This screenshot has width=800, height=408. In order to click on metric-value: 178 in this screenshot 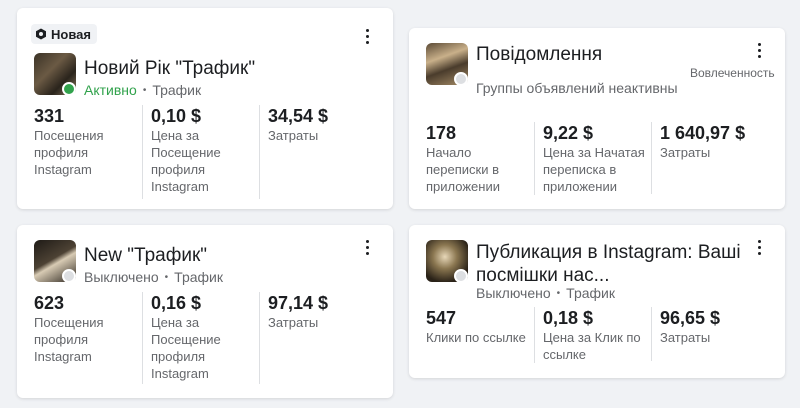, I will do `click(441, 133)`.